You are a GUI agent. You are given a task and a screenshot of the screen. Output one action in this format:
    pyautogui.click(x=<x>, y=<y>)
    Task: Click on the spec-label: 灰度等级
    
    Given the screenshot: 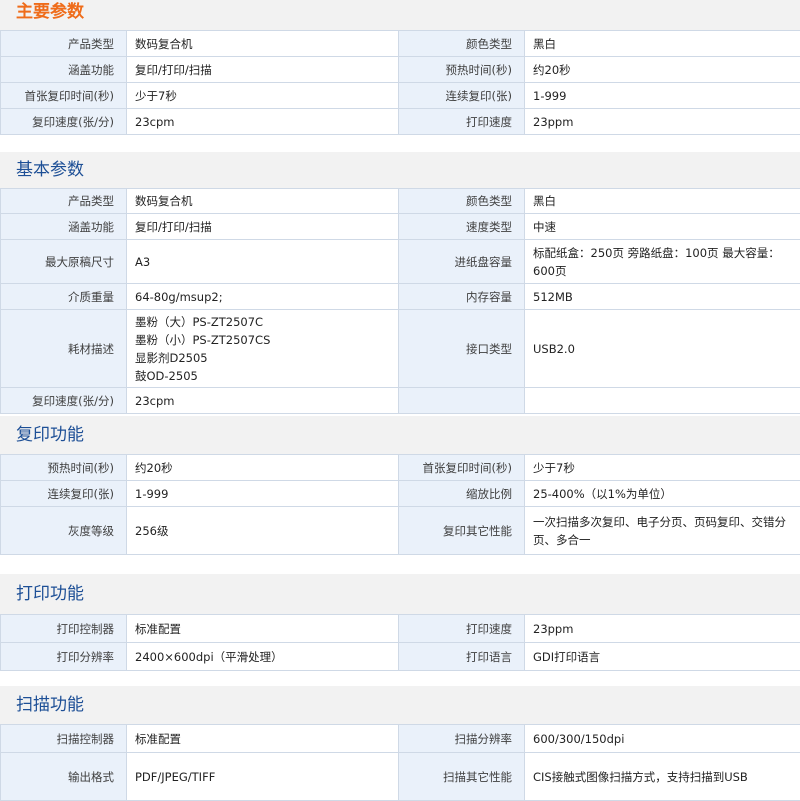 What is the action you would take?
    pyautogui.click(x=64, y=531)
    